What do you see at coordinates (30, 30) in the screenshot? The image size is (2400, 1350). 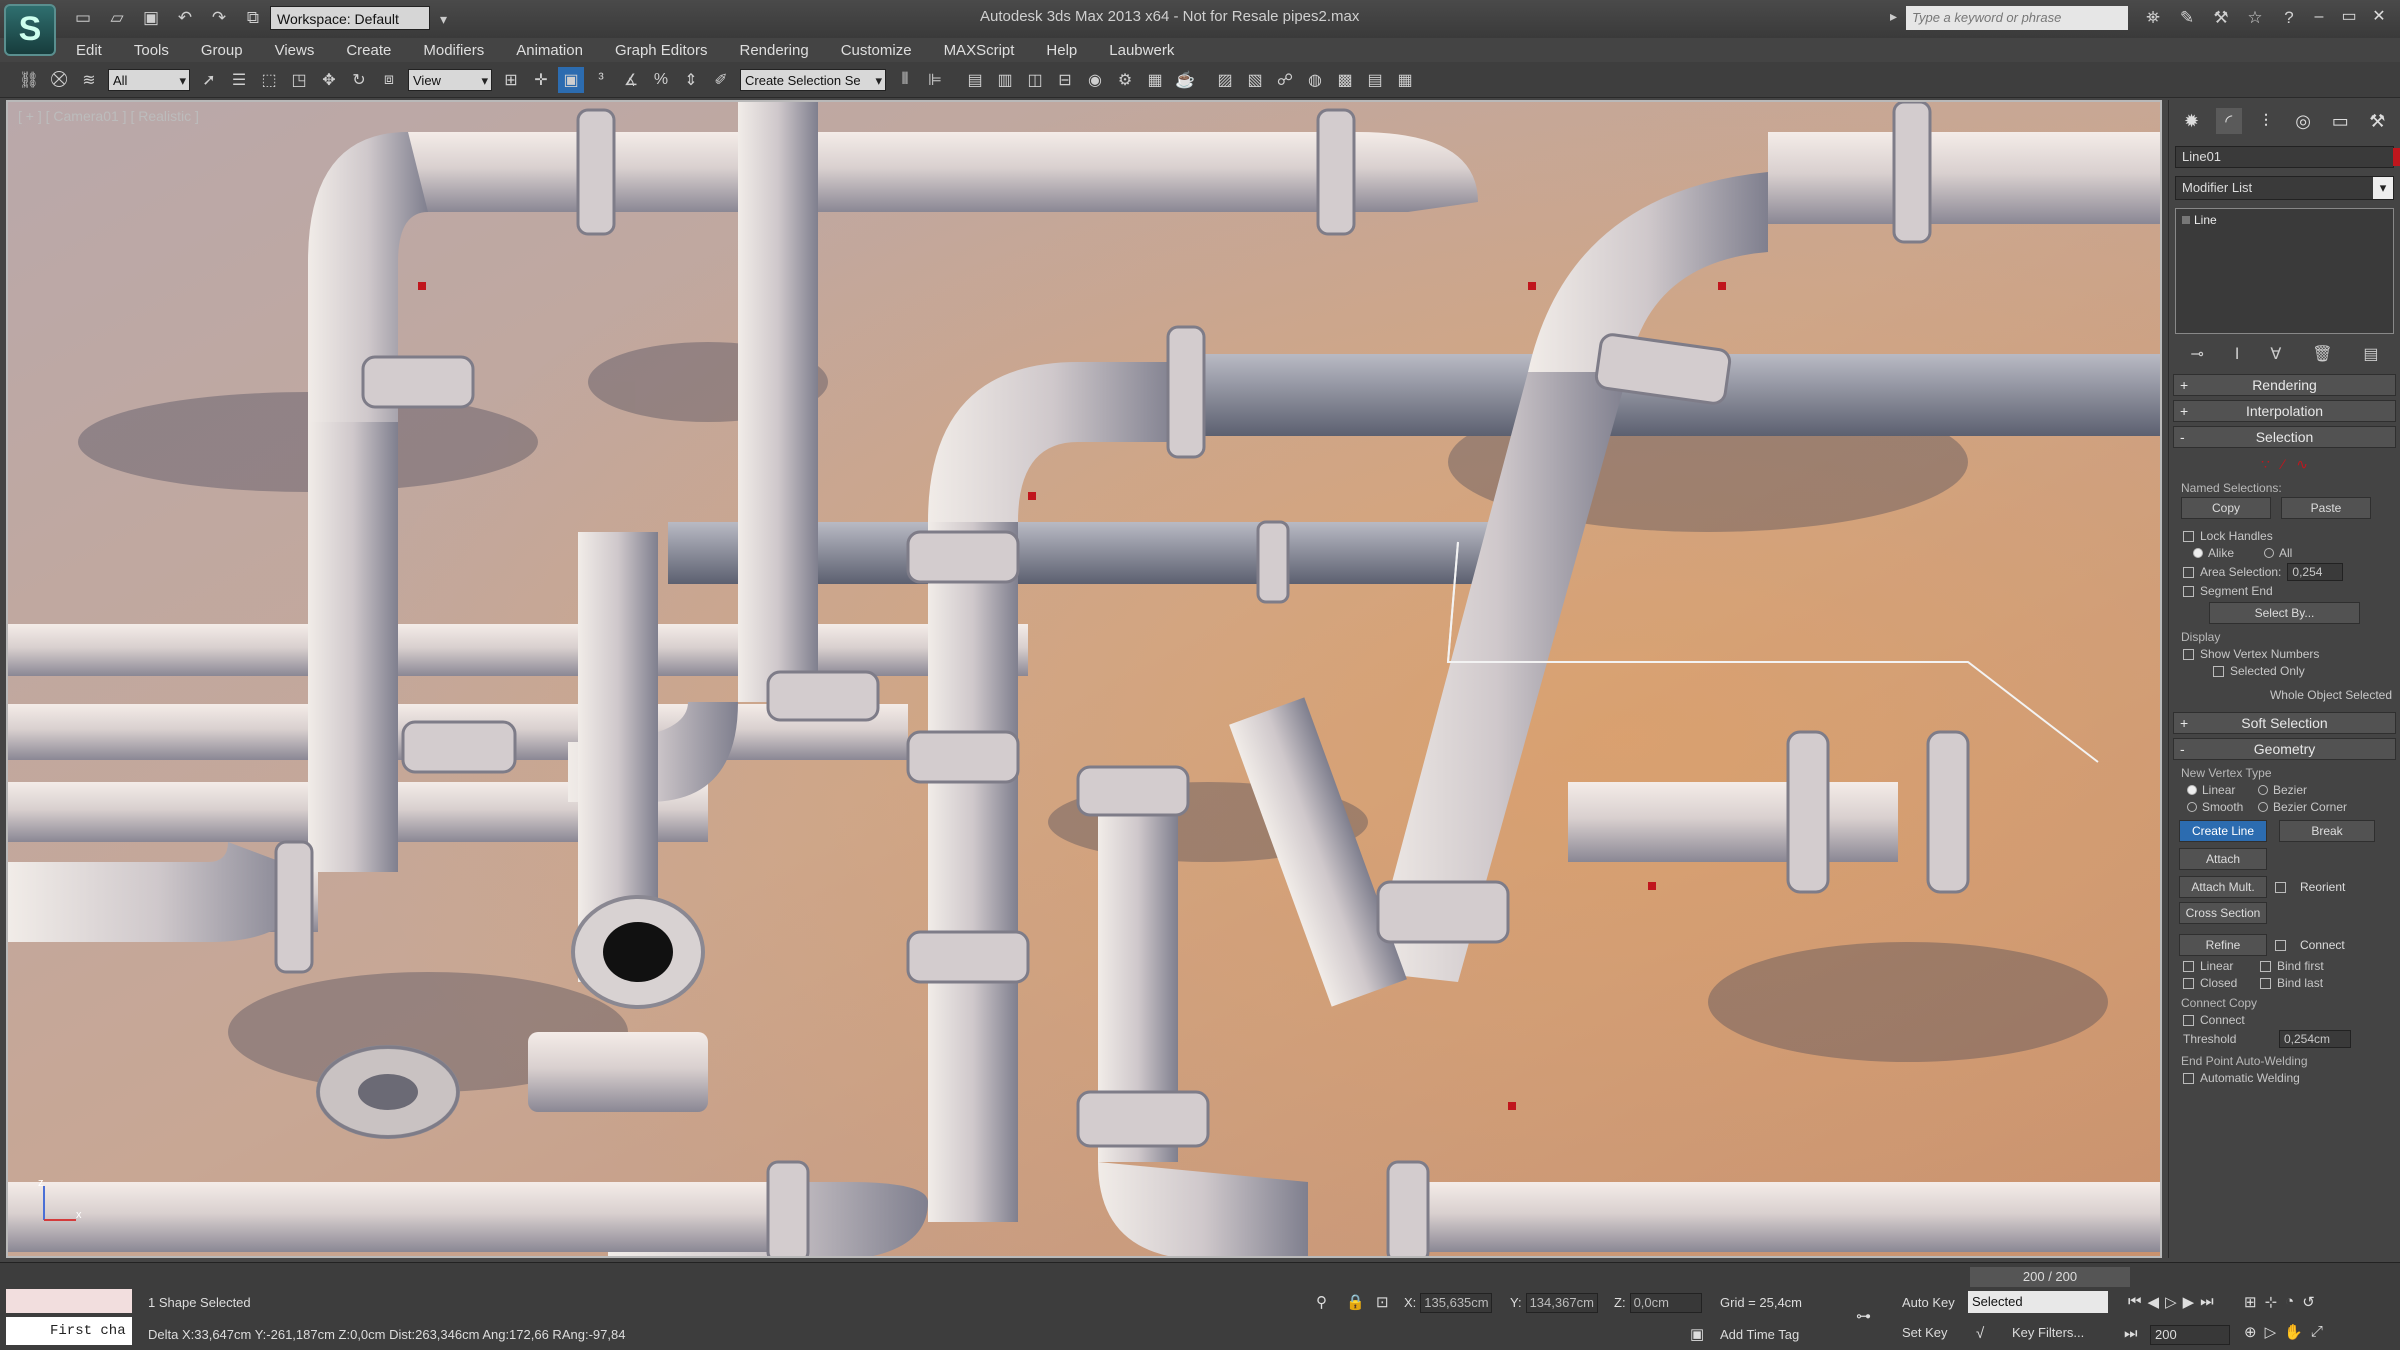 I see `application-menu-button: S` at bounding box center [30, 30].